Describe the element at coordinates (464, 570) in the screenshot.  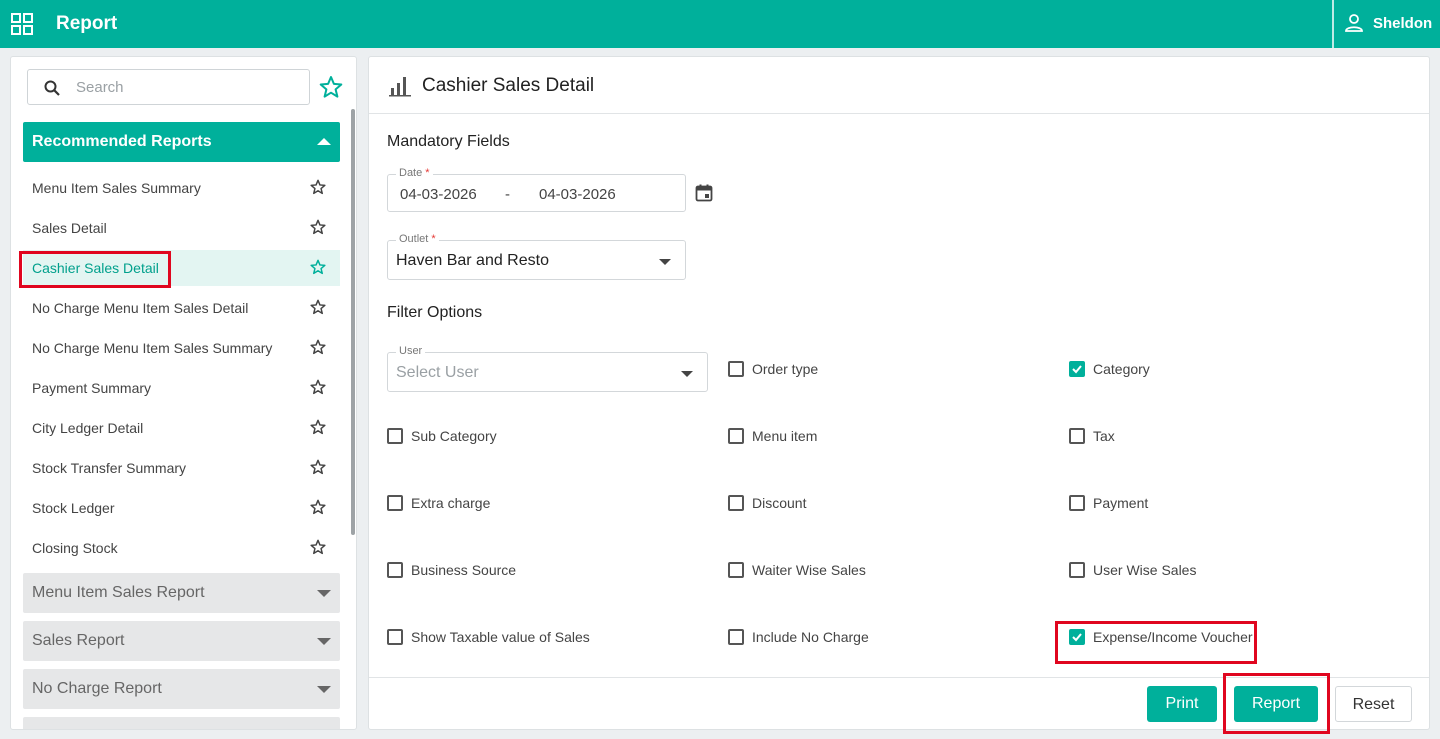
I see `filter-checkbox-label: Business Source` at that location.